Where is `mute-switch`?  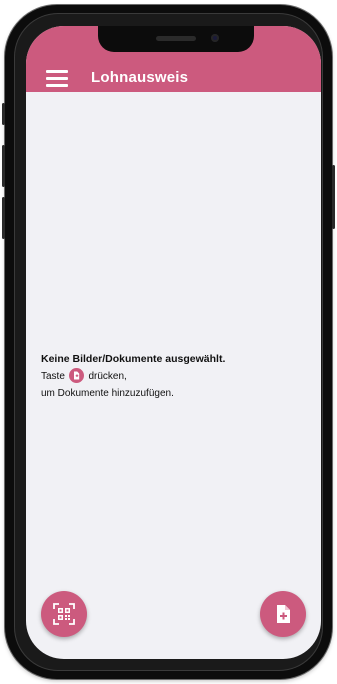 mute-switch is located at coordinates (3, 114).